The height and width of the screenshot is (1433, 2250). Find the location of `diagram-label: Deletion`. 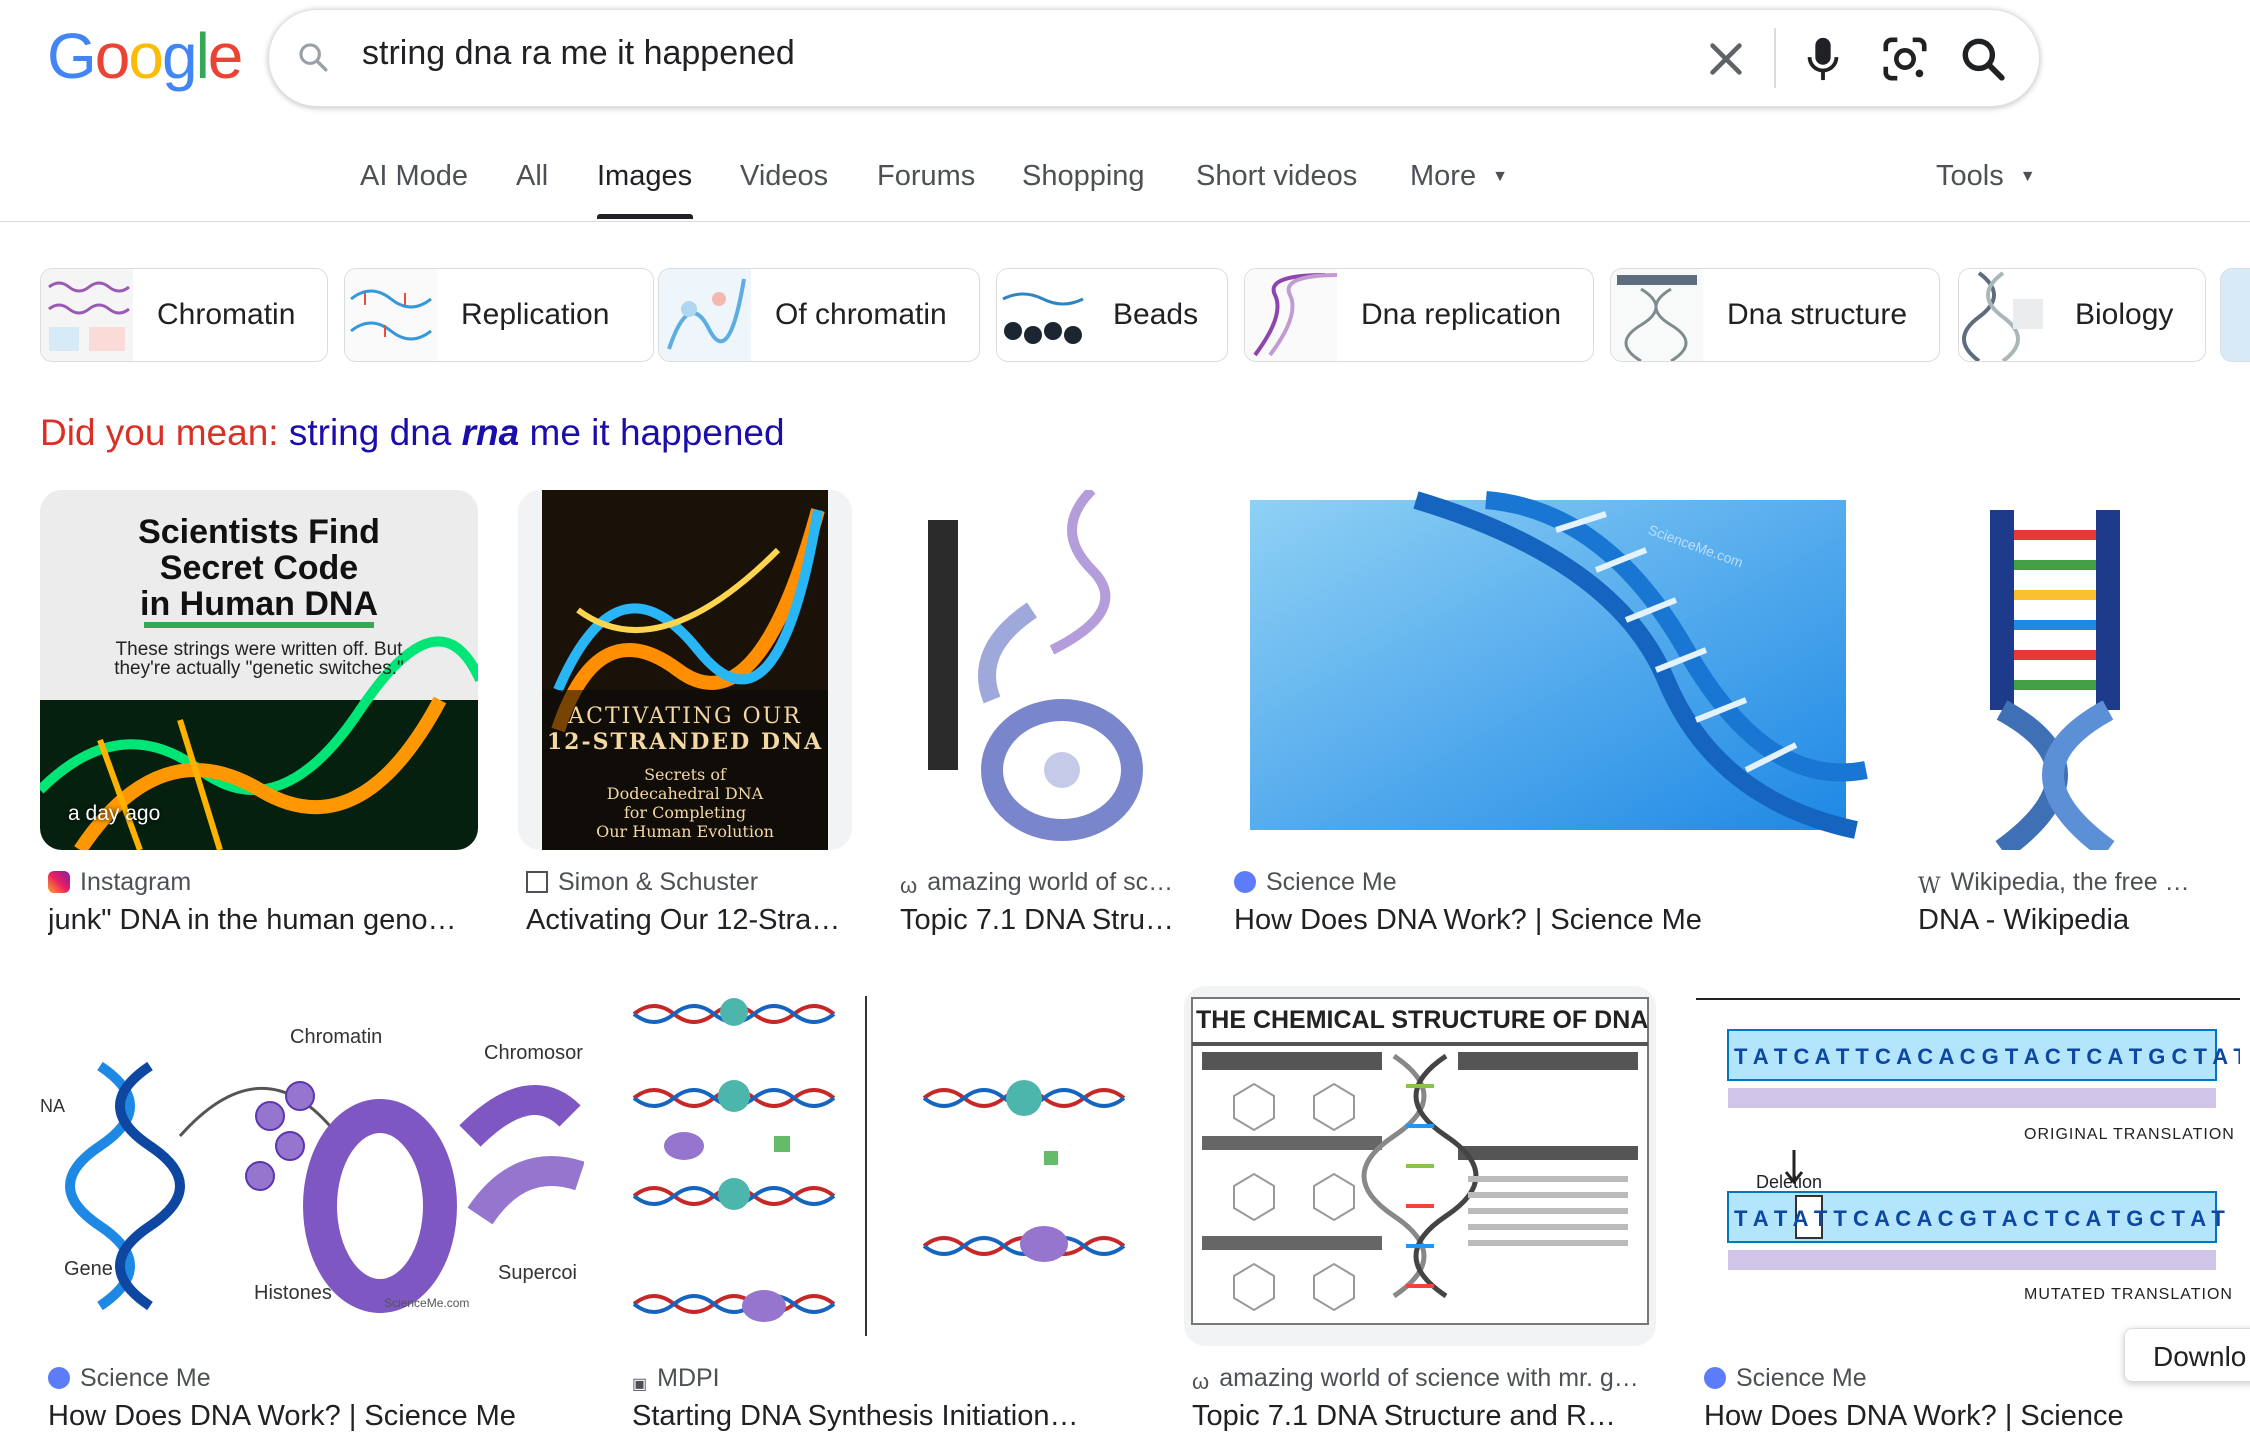

diagram-label: Deletion is located at coordinates (1789, 1182).